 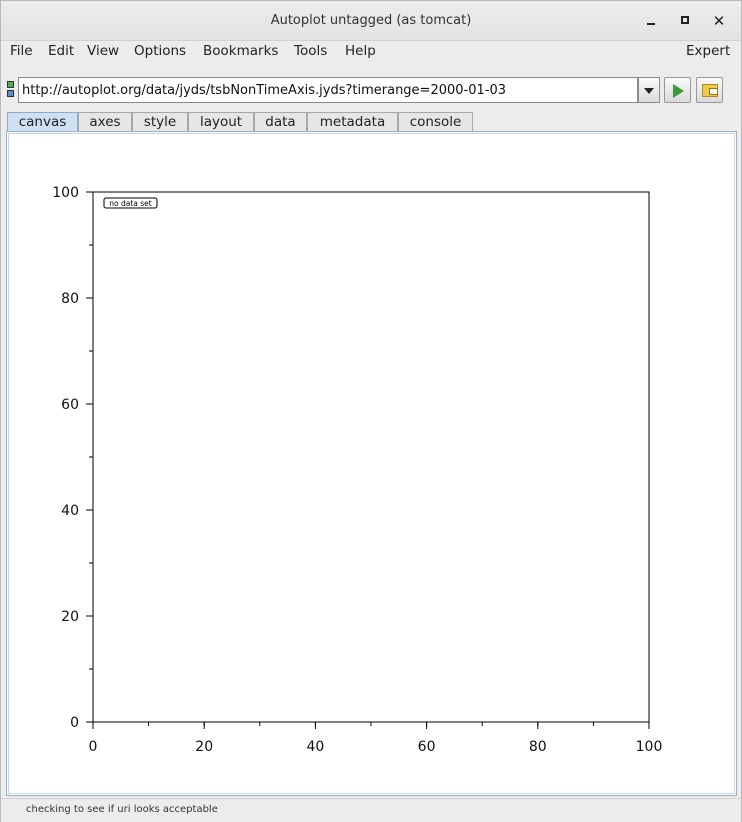 I want to click on tab-style: style, so click(x=160, y=122).